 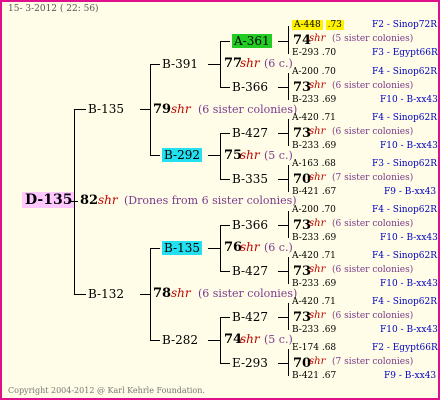 I want to click on gen4-upper-label: A-163, so click(x=305, y=164).